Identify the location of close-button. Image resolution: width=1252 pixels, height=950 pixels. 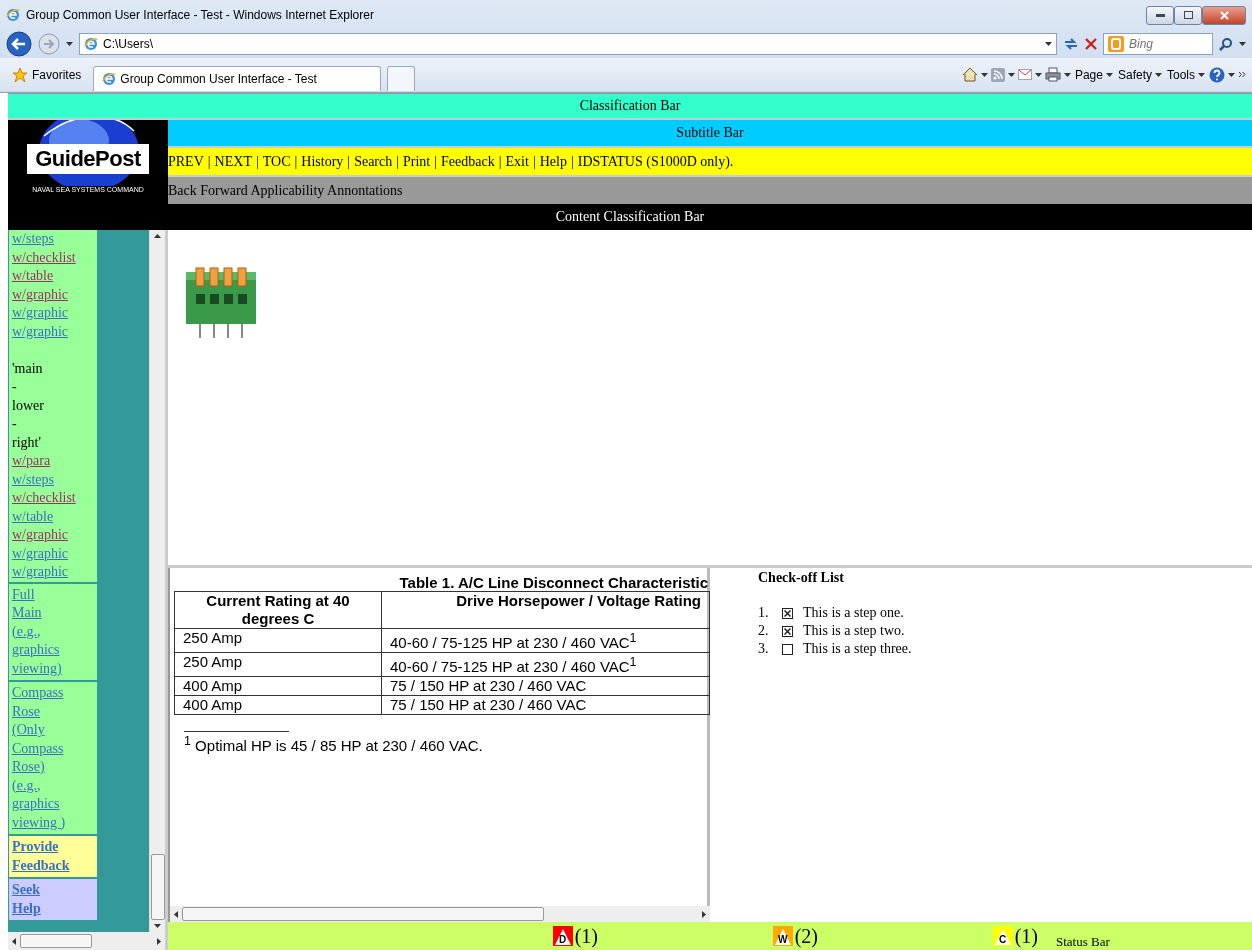
(1224, 15).